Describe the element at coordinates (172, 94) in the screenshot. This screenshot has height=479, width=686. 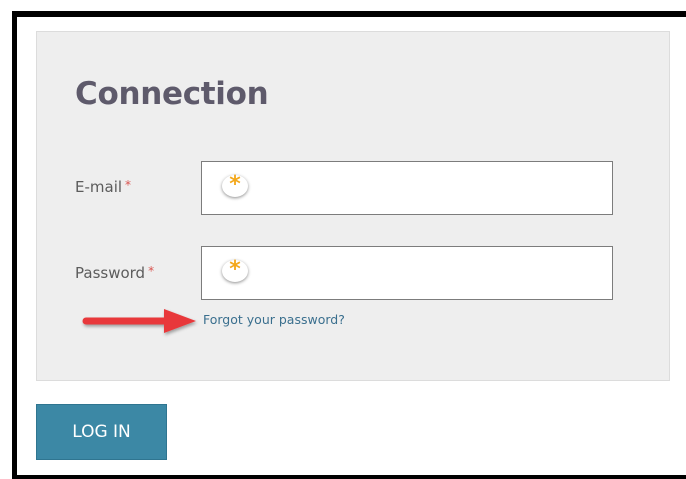
I see `form-title: Connection` at that location.